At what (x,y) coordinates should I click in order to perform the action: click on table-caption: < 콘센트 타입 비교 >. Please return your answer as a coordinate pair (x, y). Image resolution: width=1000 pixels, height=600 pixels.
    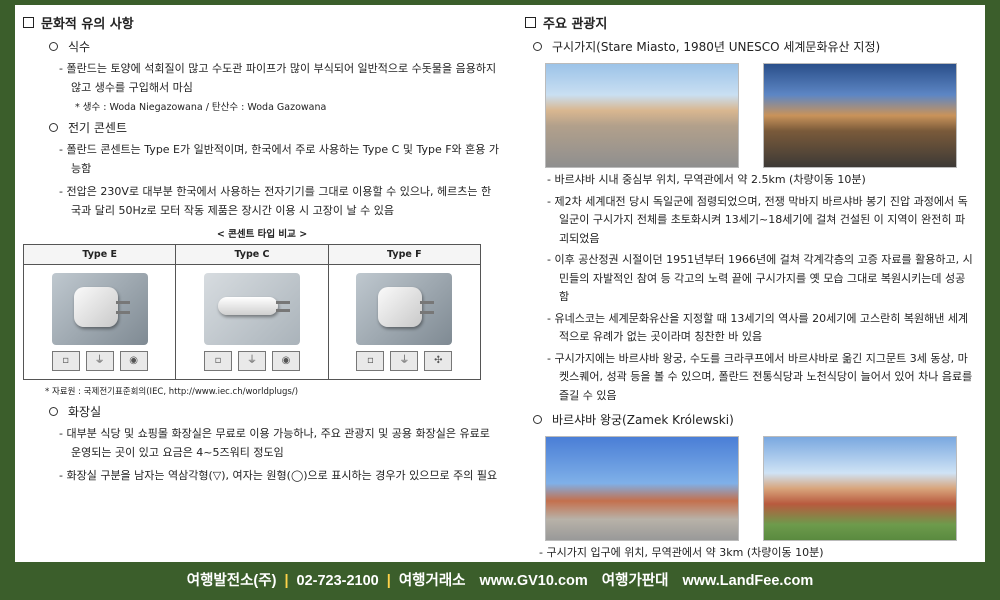
    Looking at the image, I should click on (262, 234).